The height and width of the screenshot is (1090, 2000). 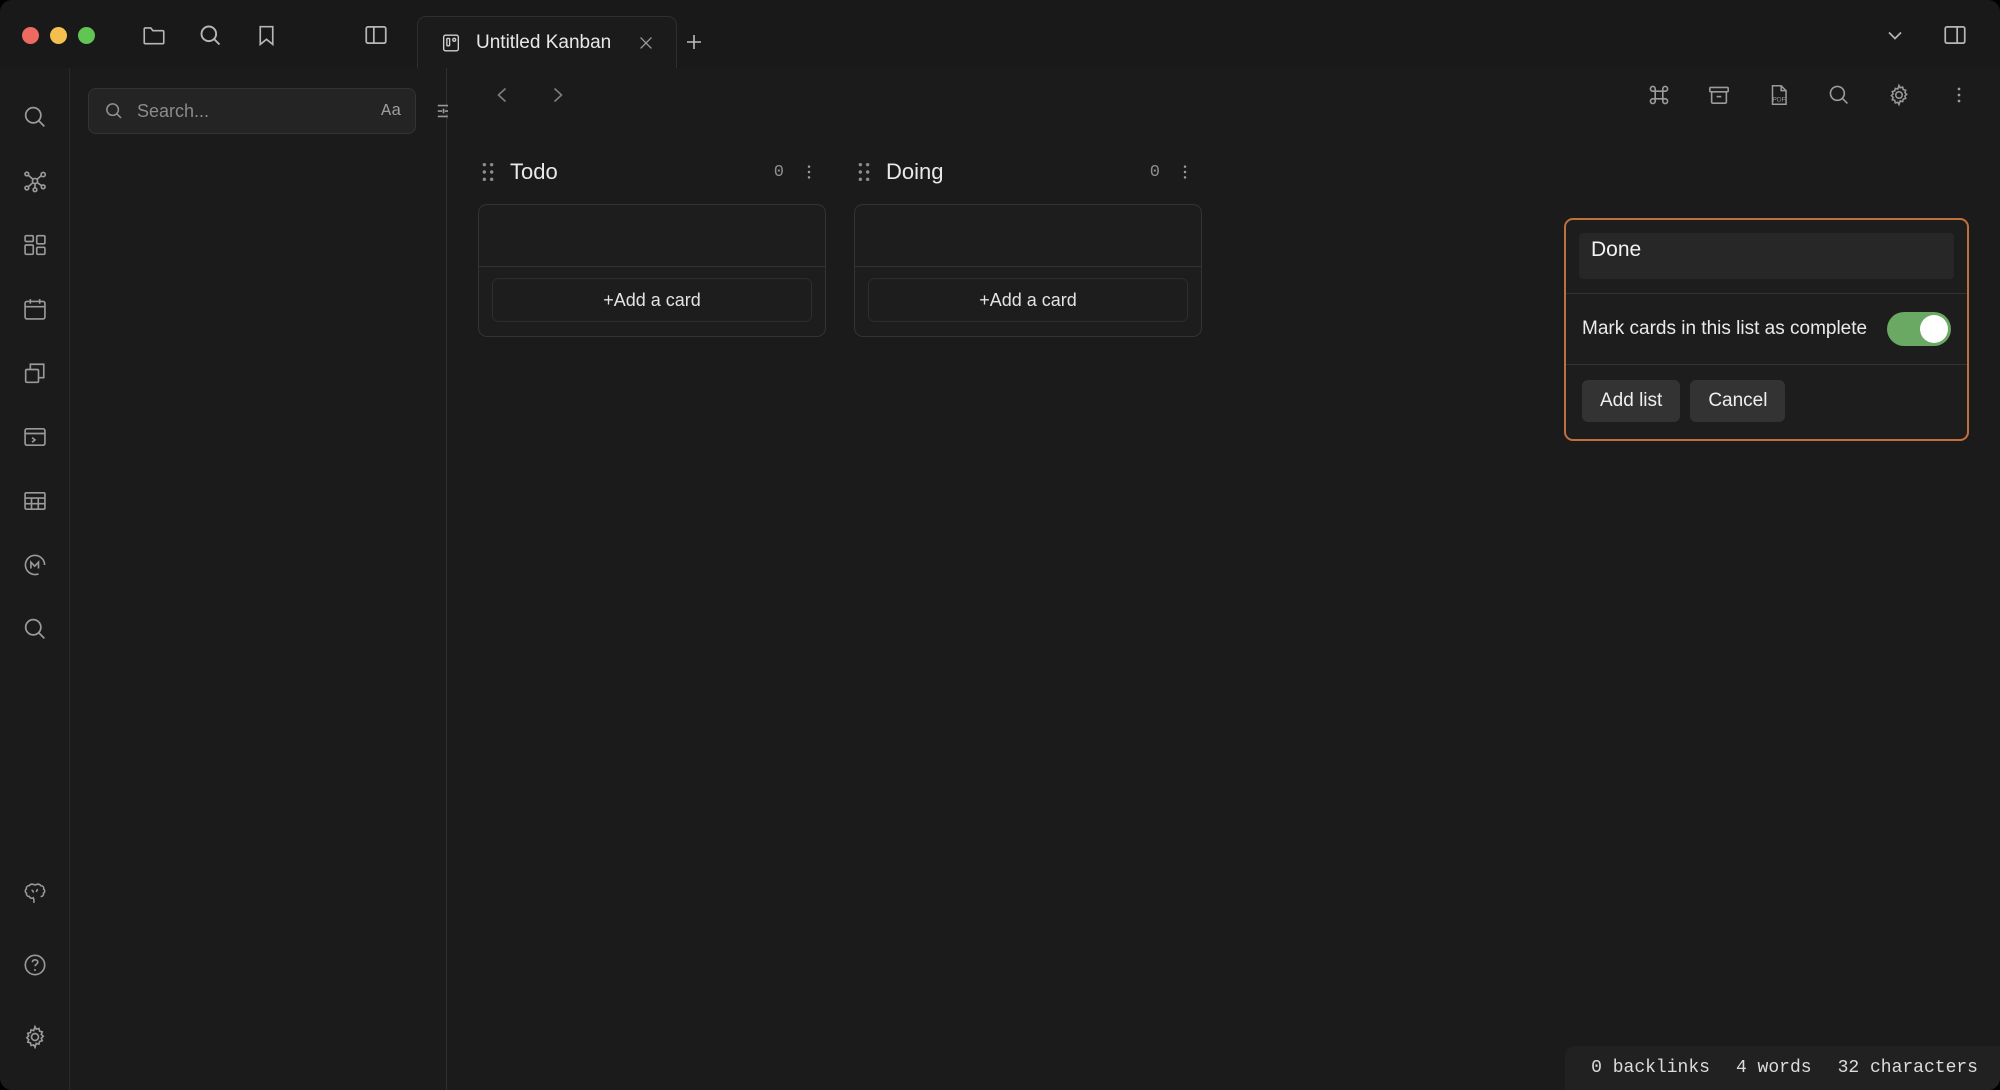 I want to click on mark-complete-toggle, so click(x=1919, y=329).